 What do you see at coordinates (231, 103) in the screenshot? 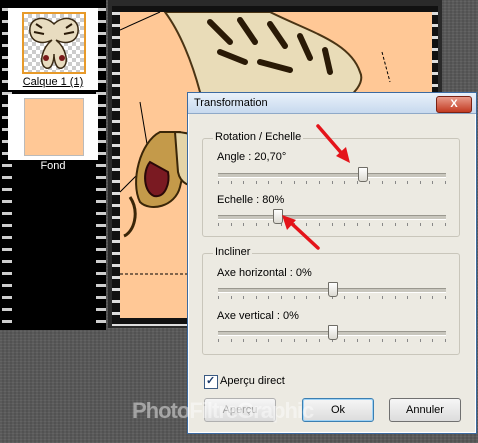
I see `dialog-title: Transformation` at bounding box center [231, 103].